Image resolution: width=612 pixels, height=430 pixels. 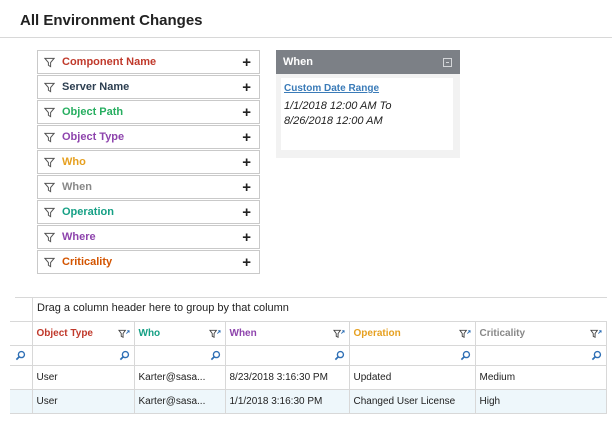 I want to click on search-cell-criticality, so click(x=541, y=355).